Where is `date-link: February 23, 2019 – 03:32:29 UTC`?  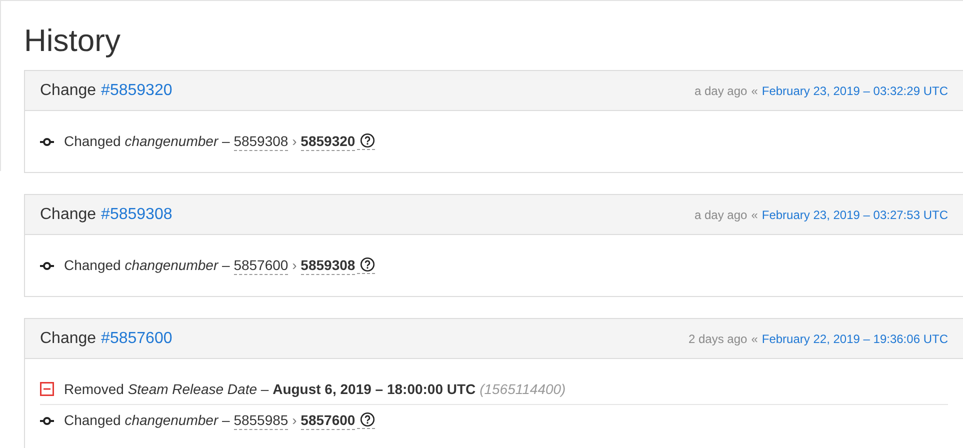 date-link: February 23, 2019 – 03:32:29 UTC is located at coordinates (855, 91).